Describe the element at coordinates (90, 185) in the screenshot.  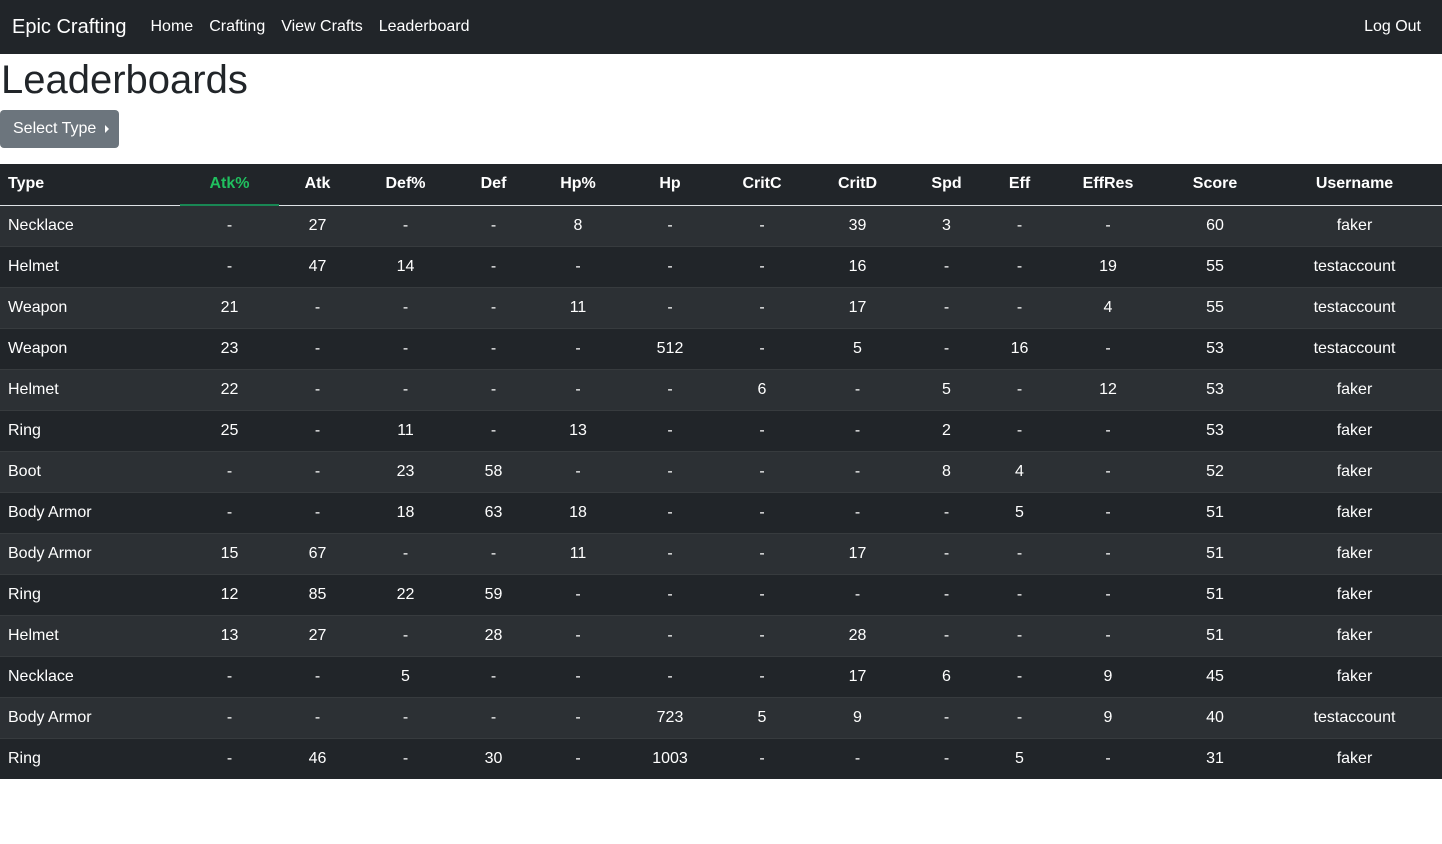
I see `column-header-type: Type` at that location.